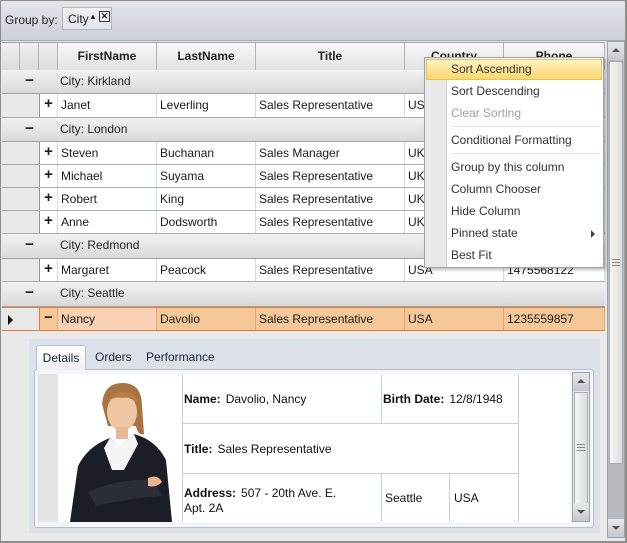  Describe the element at coordinates (313, 21) in the screenshot. I see `group-by-panel: Group by: City ▲ ✕` at that location.